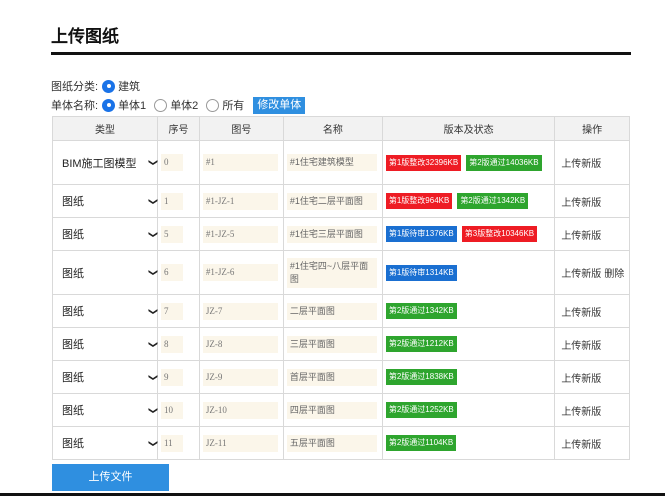  Describe the element at coordinates (421, 272) in the screenshot. I see `version-badge: 第1版待审1314KB` at that location.